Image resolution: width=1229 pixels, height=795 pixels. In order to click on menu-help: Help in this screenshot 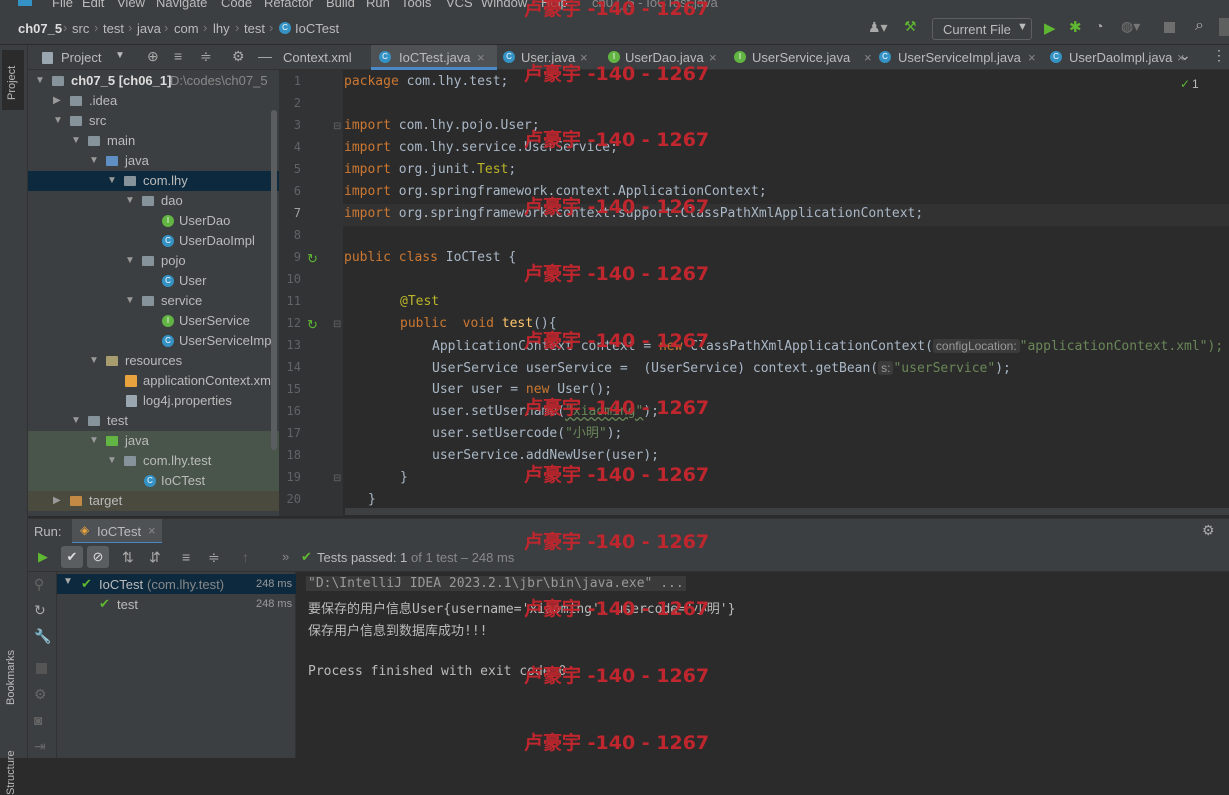, I will do `click(554, 5)`.